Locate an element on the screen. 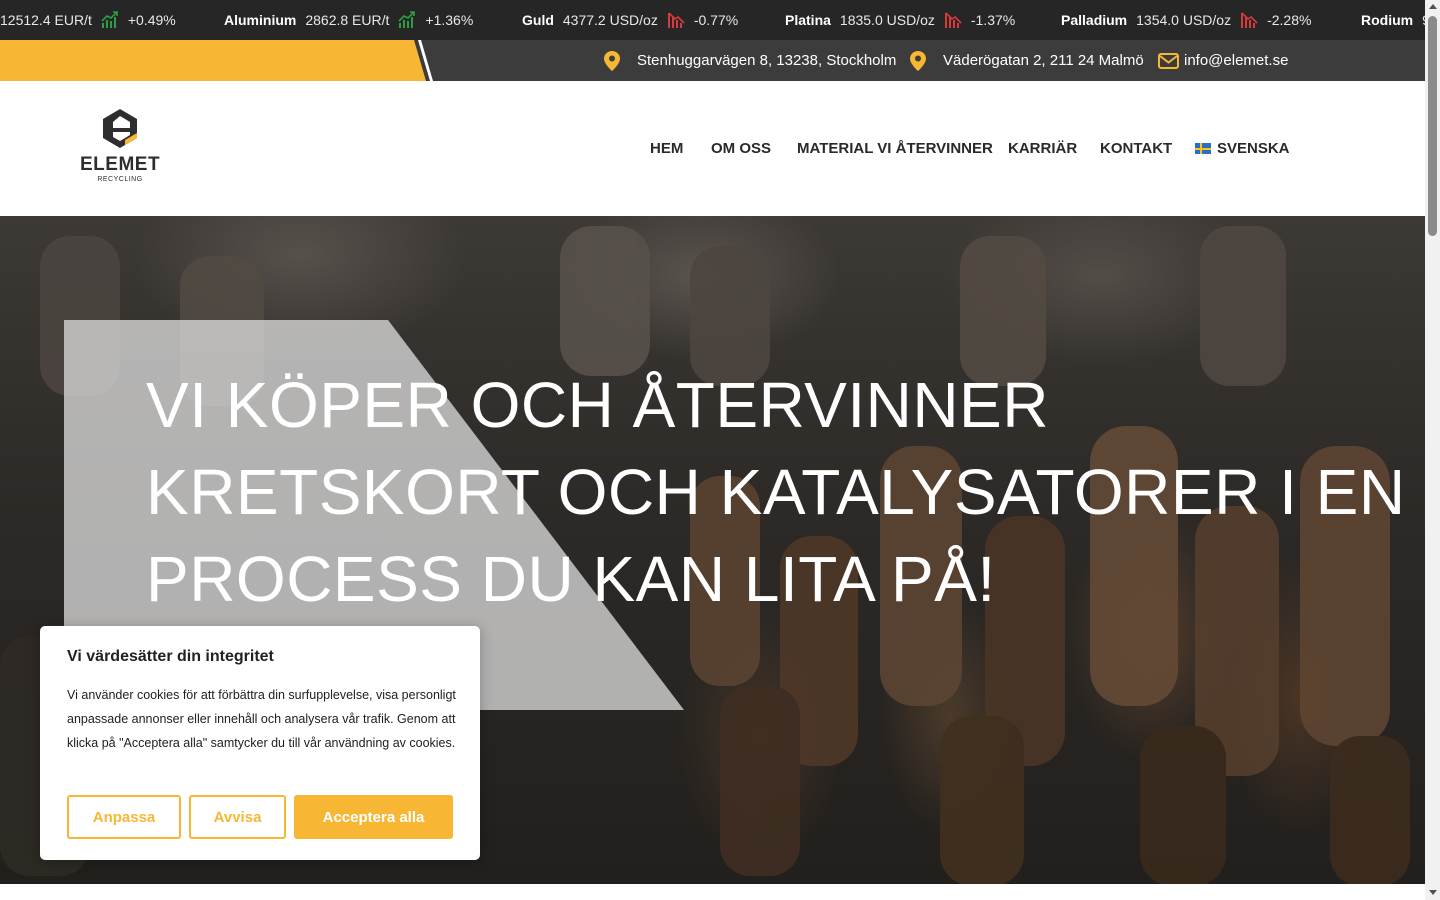  ticker-item: Rodium 9 is located at coordinates (1393, 20).